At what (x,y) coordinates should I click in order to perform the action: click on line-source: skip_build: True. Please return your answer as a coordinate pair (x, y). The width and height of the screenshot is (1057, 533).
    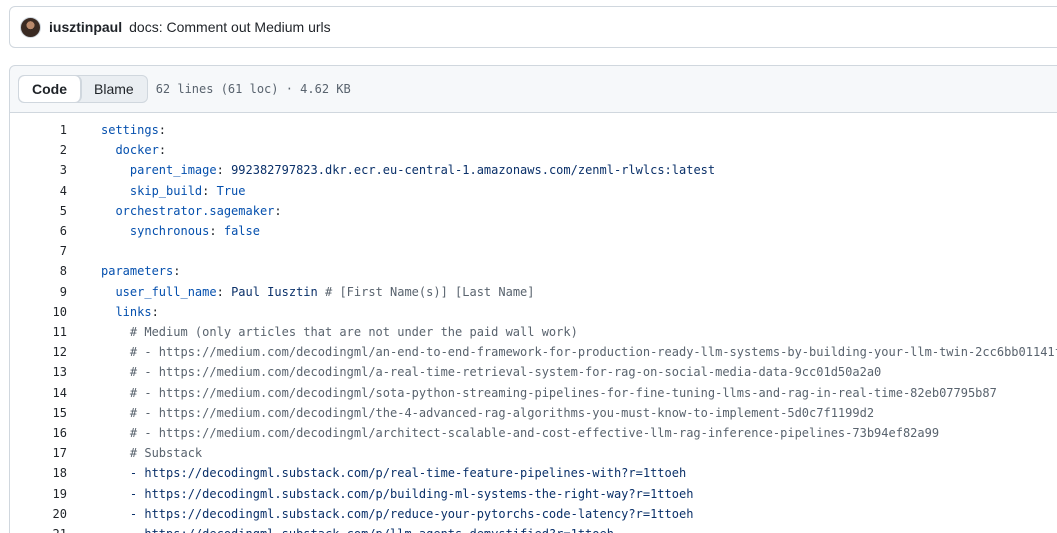
    Looking at the image, I should click on (173, 191).